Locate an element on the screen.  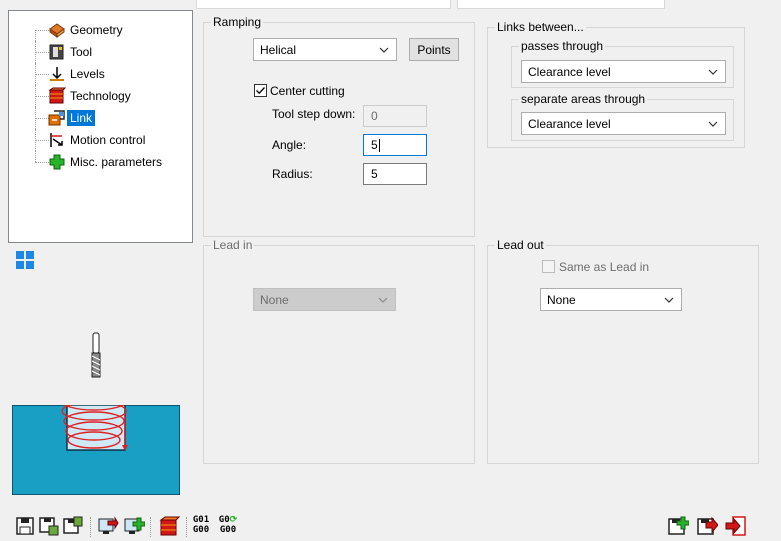
passes-through-title: passes through is located at coordinates (562, 46).